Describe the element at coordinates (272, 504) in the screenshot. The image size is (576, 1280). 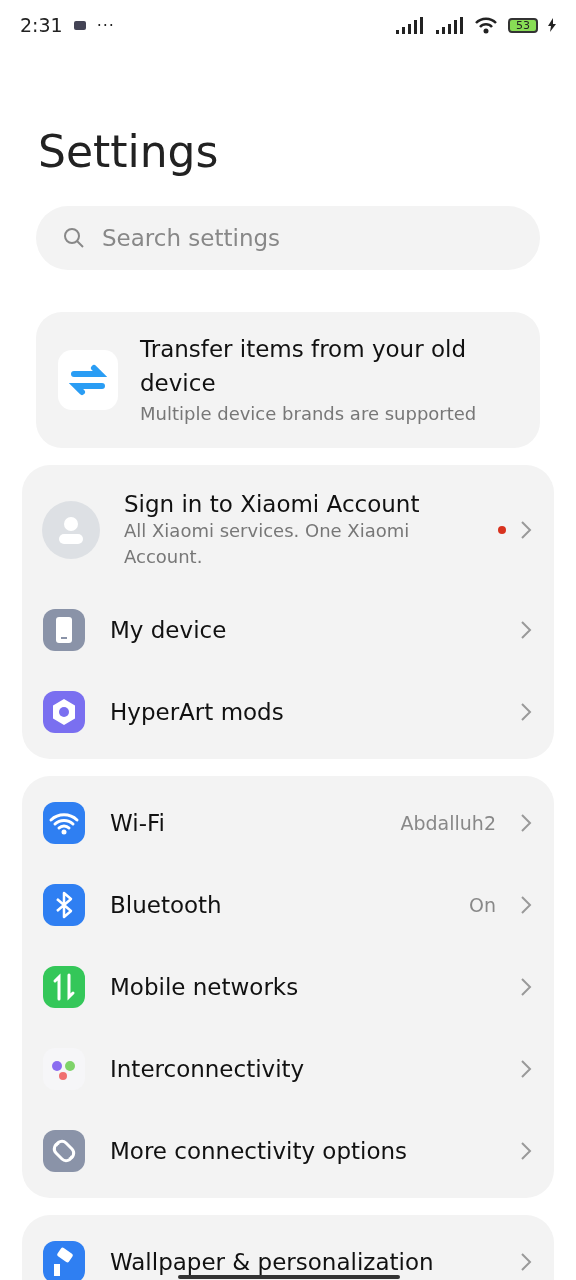
I see `row-label: Sign in to Xiaomi Account` at that location.